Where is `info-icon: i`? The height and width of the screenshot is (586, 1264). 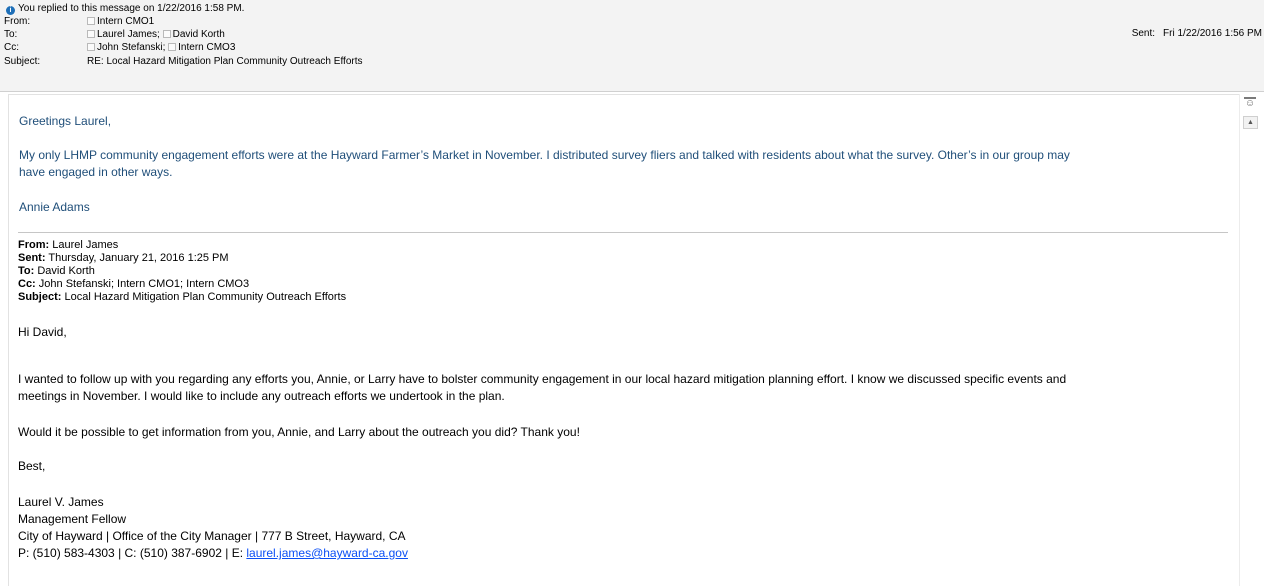 info-icon: i is located at coordinates (10, 10).